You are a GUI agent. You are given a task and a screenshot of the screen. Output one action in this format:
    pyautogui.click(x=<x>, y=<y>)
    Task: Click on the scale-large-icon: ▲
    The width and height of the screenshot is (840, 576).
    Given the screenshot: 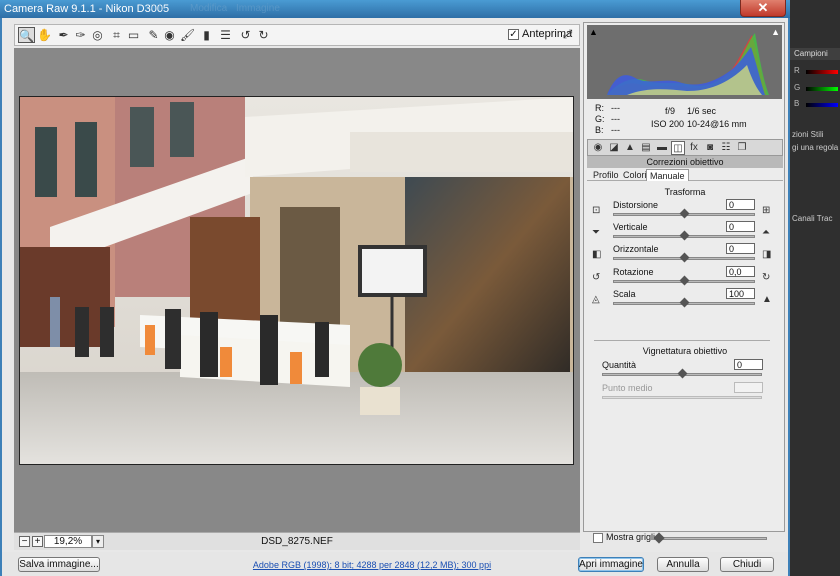 What is the action you would take?
    pyautogui.click(x=767, y=299)
    